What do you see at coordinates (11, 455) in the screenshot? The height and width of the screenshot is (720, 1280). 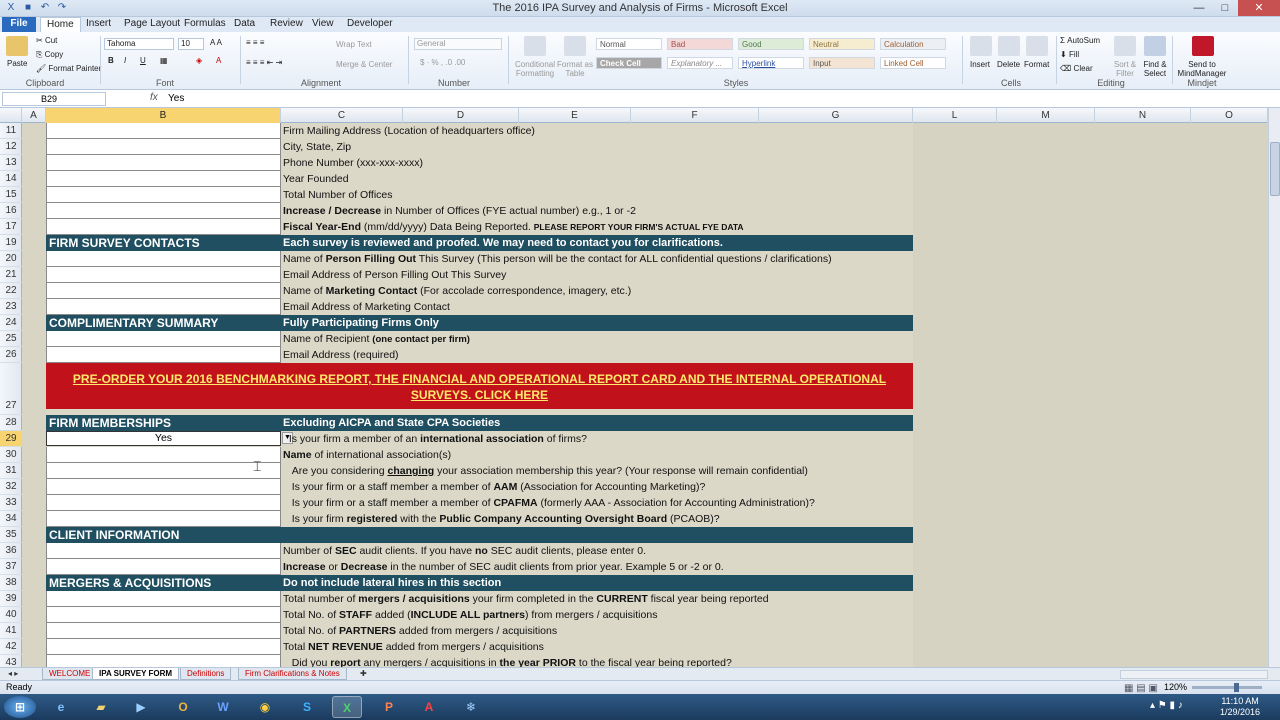 I see `row-header: 30` at bounding box center [11, 455].